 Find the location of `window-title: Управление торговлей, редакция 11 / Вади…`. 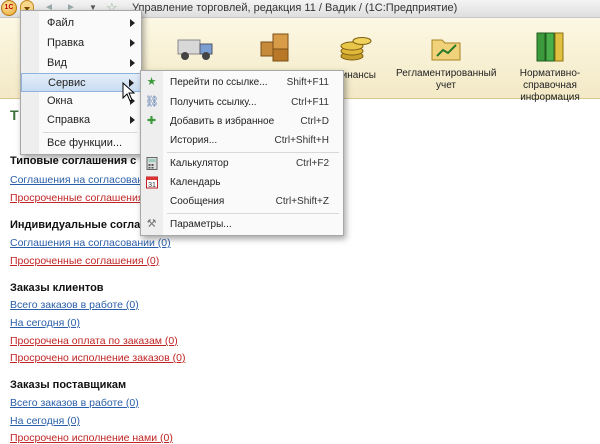

window-title: Управление торговлей, редакция 11 / Вади… is located at coordinates (295, 8).